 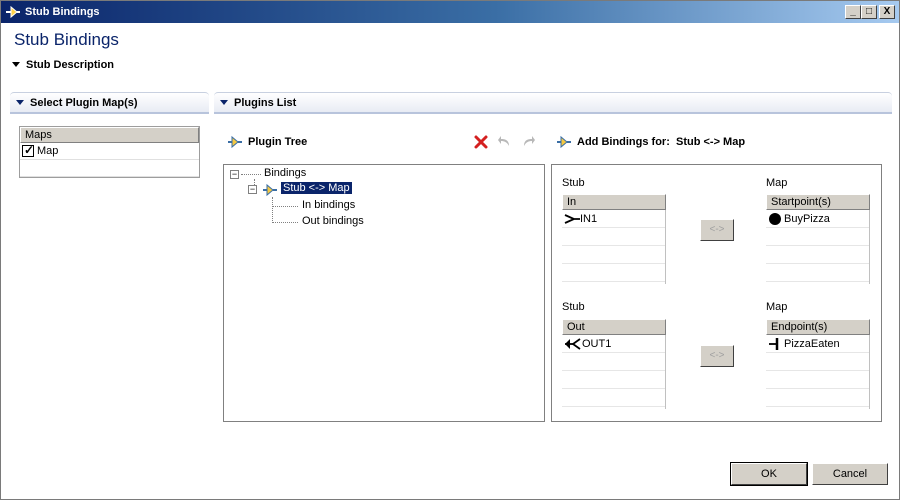 I want to click on in-stub-item: IN1, so click(x=589, y=218).